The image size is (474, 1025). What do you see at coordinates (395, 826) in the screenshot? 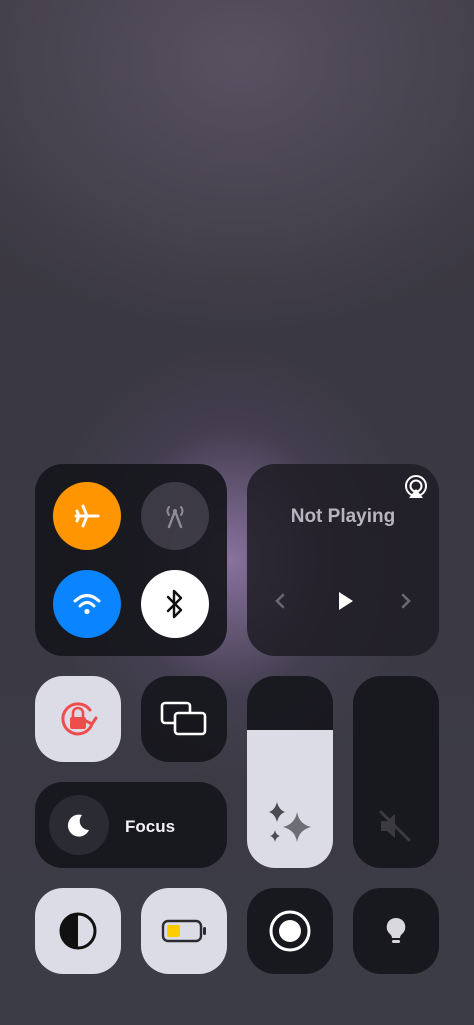
I see `speaker-muted-icon` at bounding box center [395, 826].